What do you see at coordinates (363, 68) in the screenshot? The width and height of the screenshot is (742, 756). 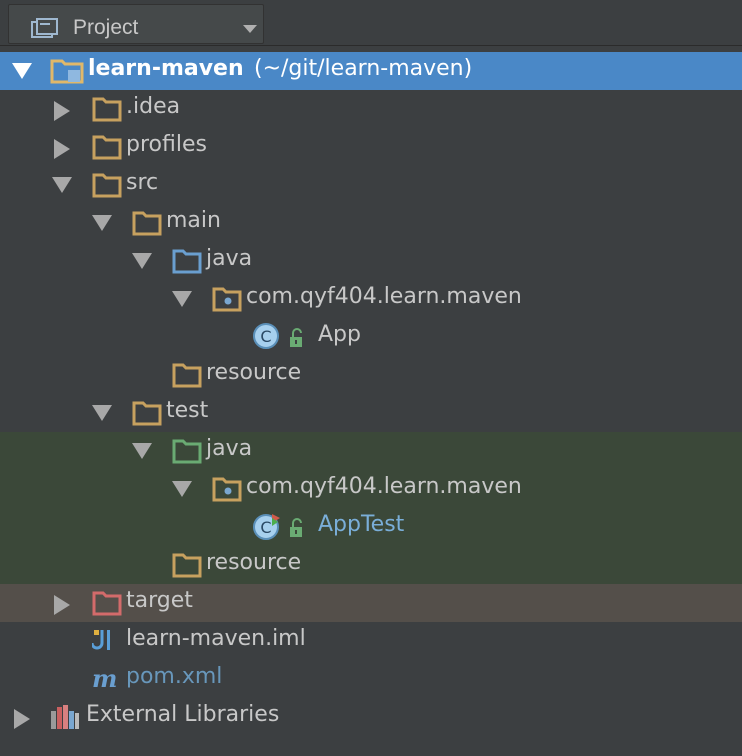 I see `root-path: (~/git/learn-maven)` at bounding box center [363, 68].